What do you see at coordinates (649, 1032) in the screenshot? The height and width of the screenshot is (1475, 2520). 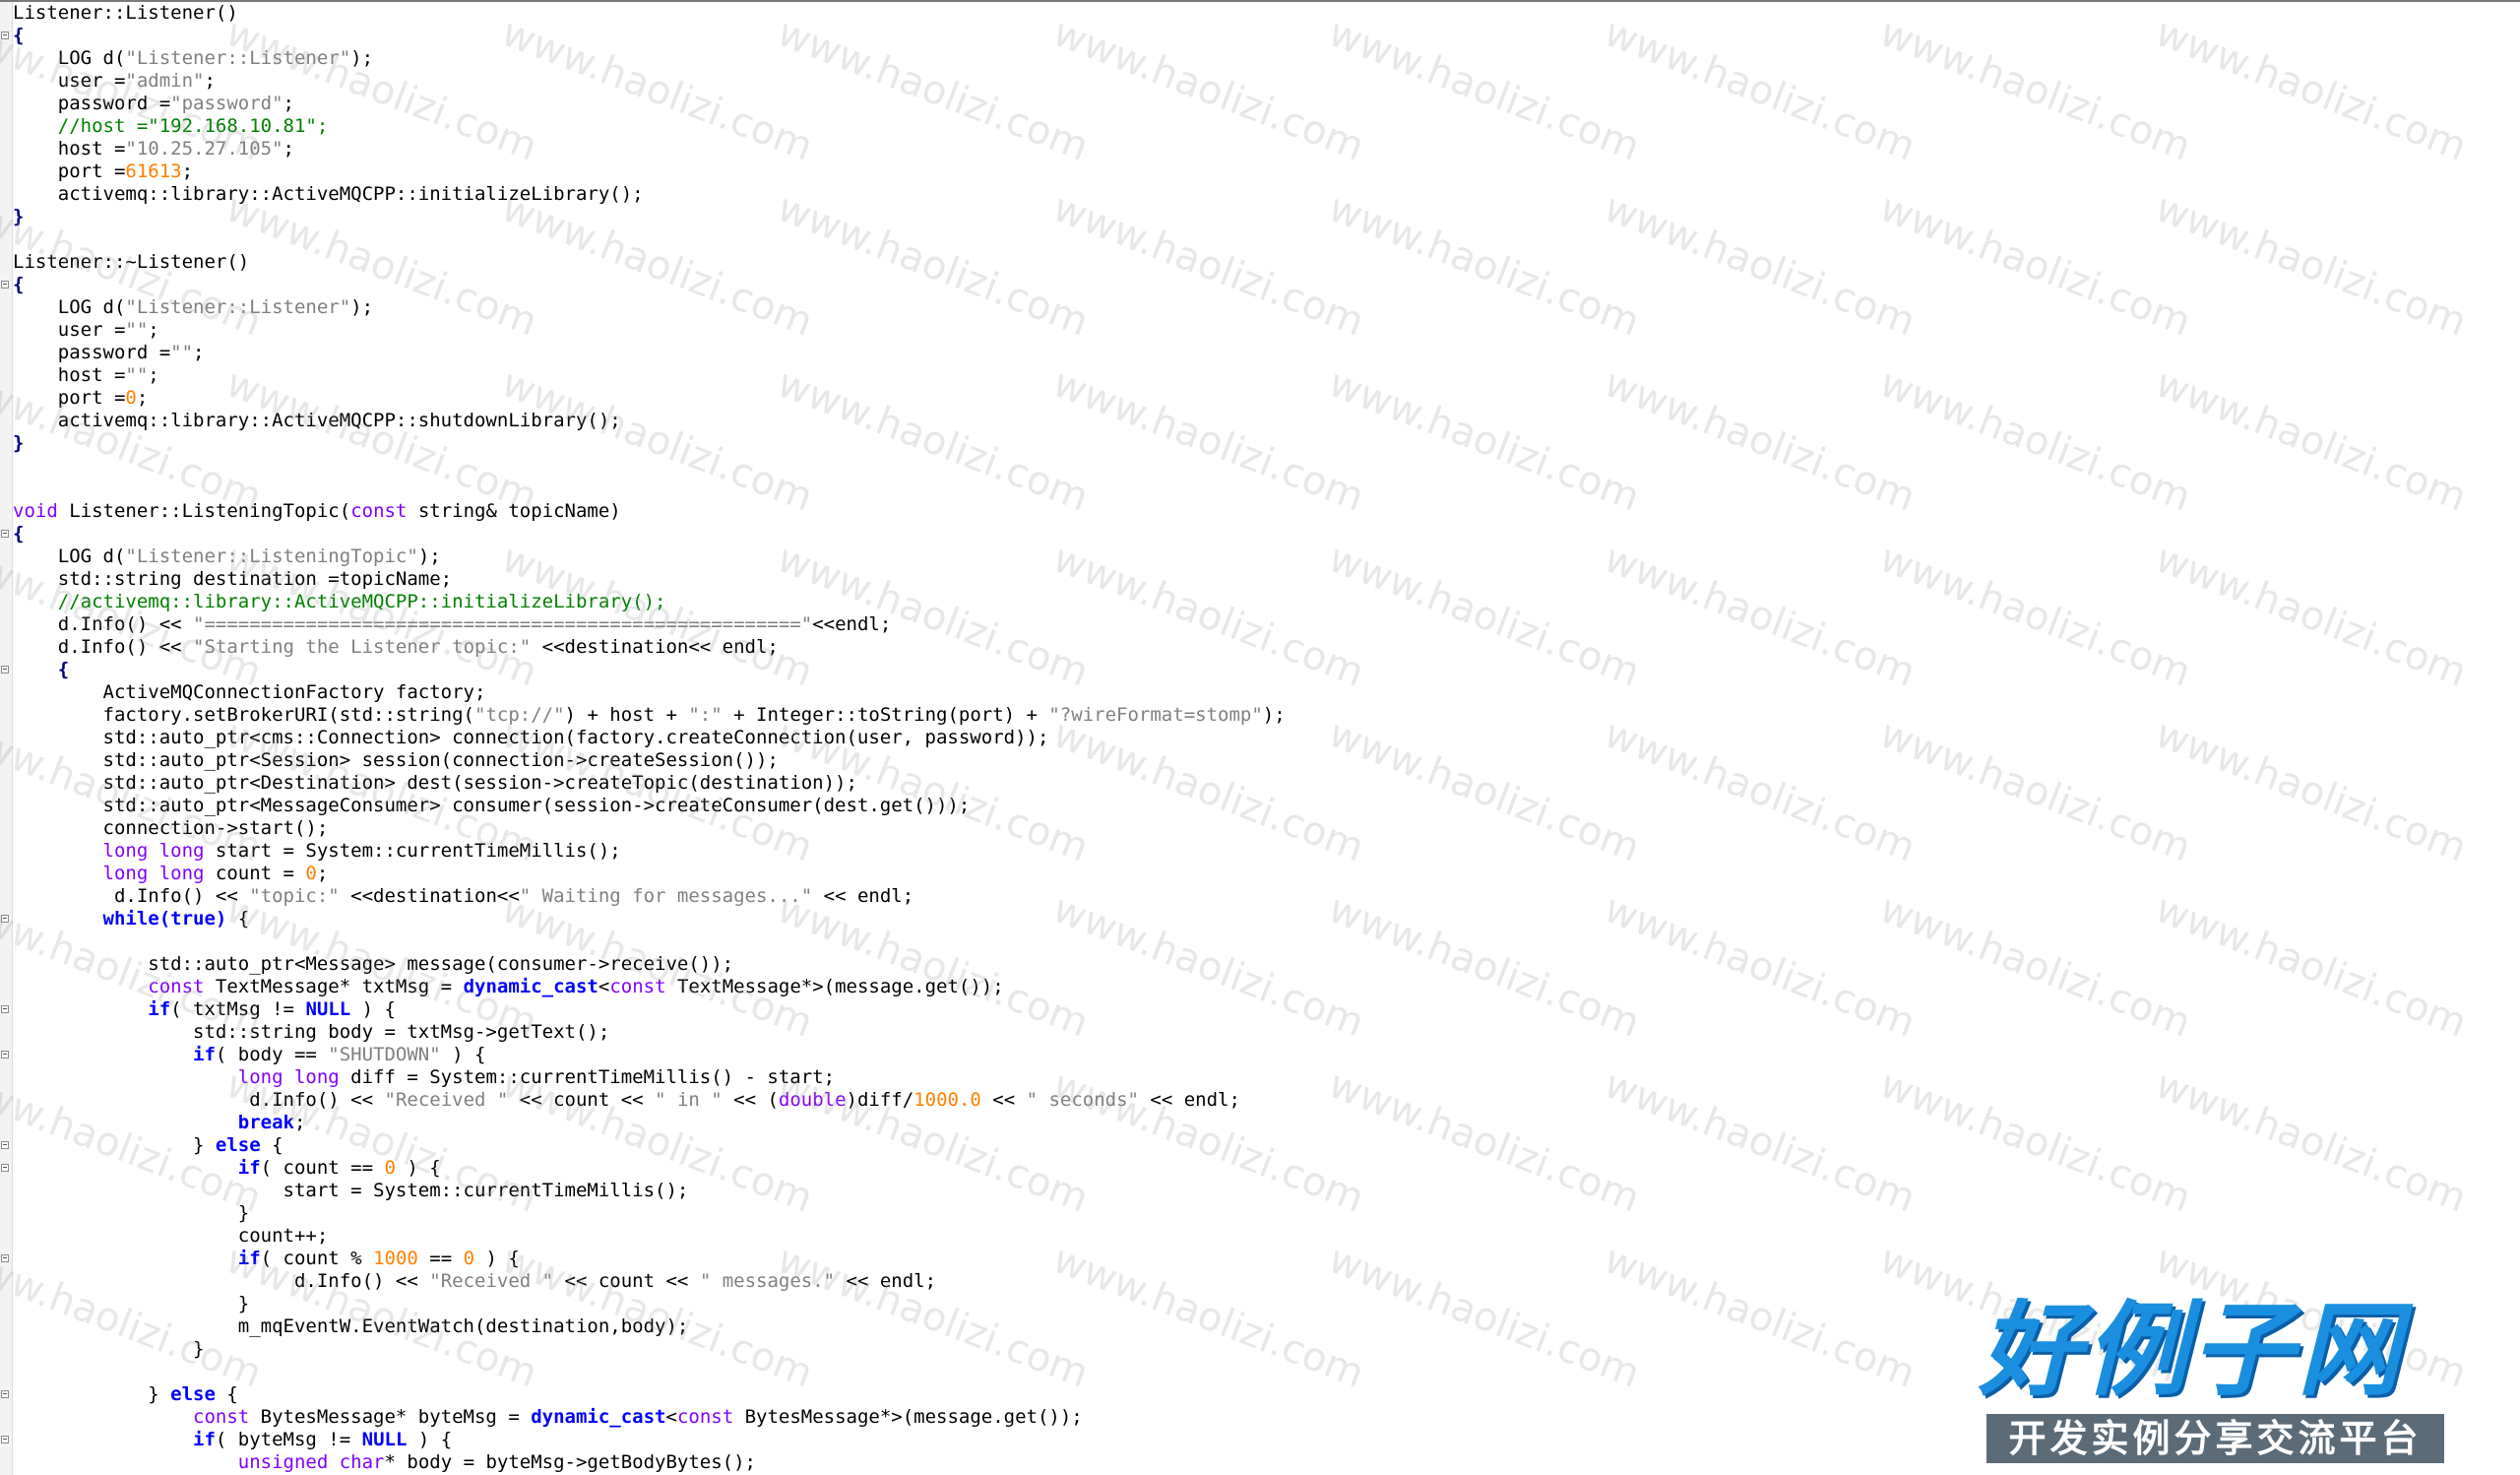 I see `code-line: std::string body = txtMsg->getText();` at bounding box center [649, 1032].